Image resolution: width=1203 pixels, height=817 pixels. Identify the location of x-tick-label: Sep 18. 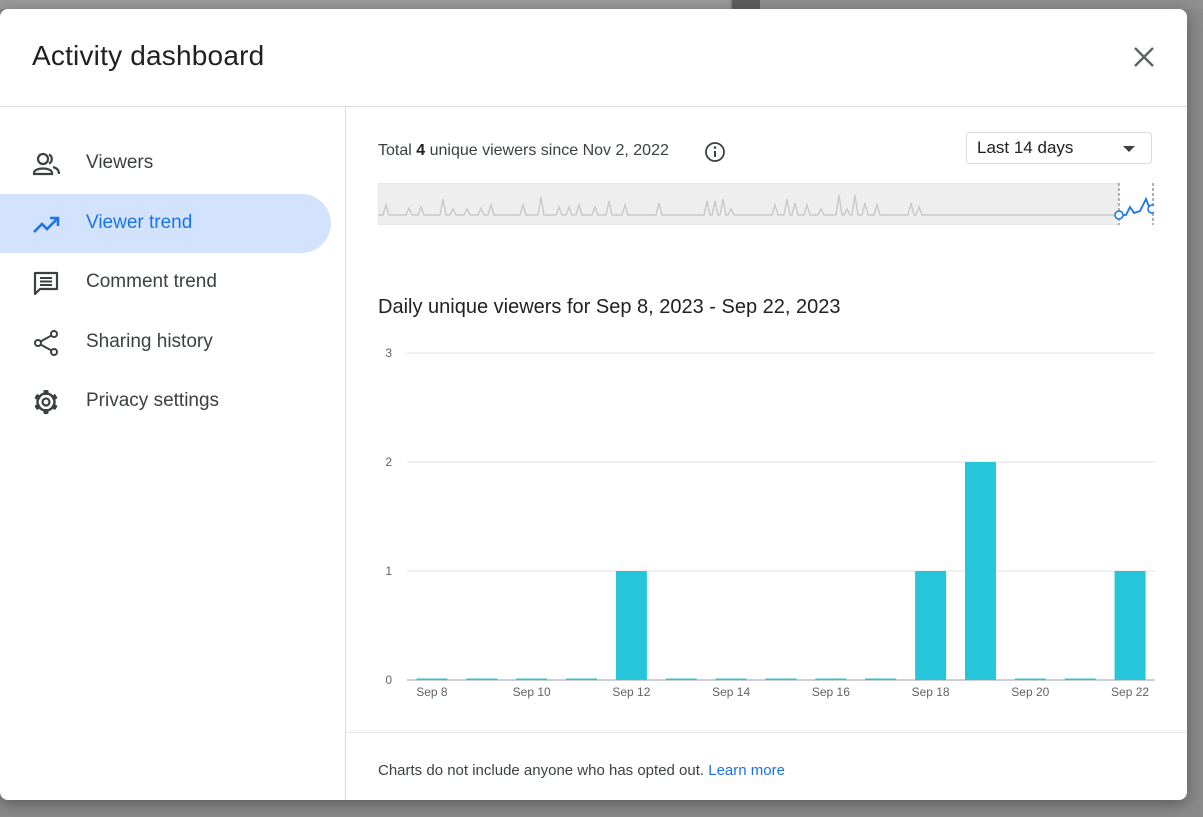
(931, 692).